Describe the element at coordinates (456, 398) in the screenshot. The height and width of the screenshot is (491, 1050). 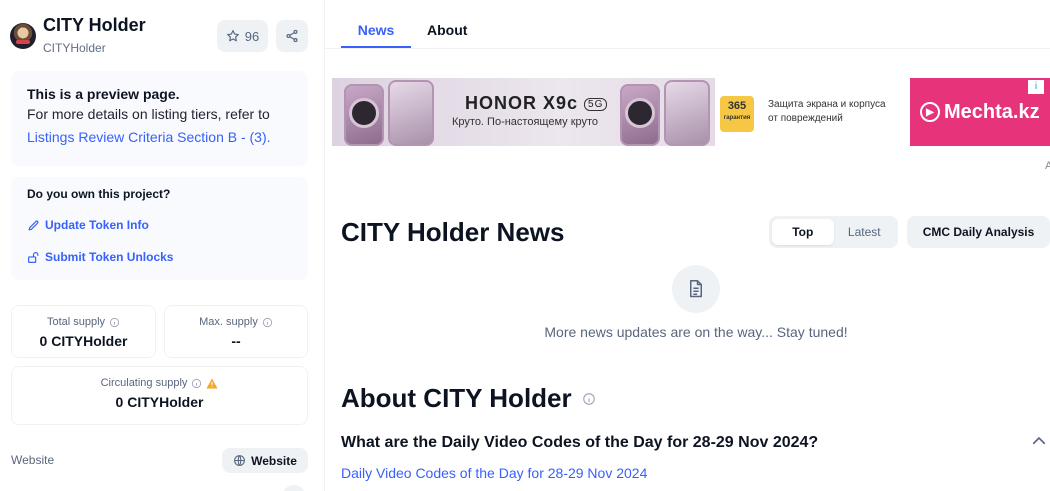
I see `about-title-text: About CITY Holder` at that location.